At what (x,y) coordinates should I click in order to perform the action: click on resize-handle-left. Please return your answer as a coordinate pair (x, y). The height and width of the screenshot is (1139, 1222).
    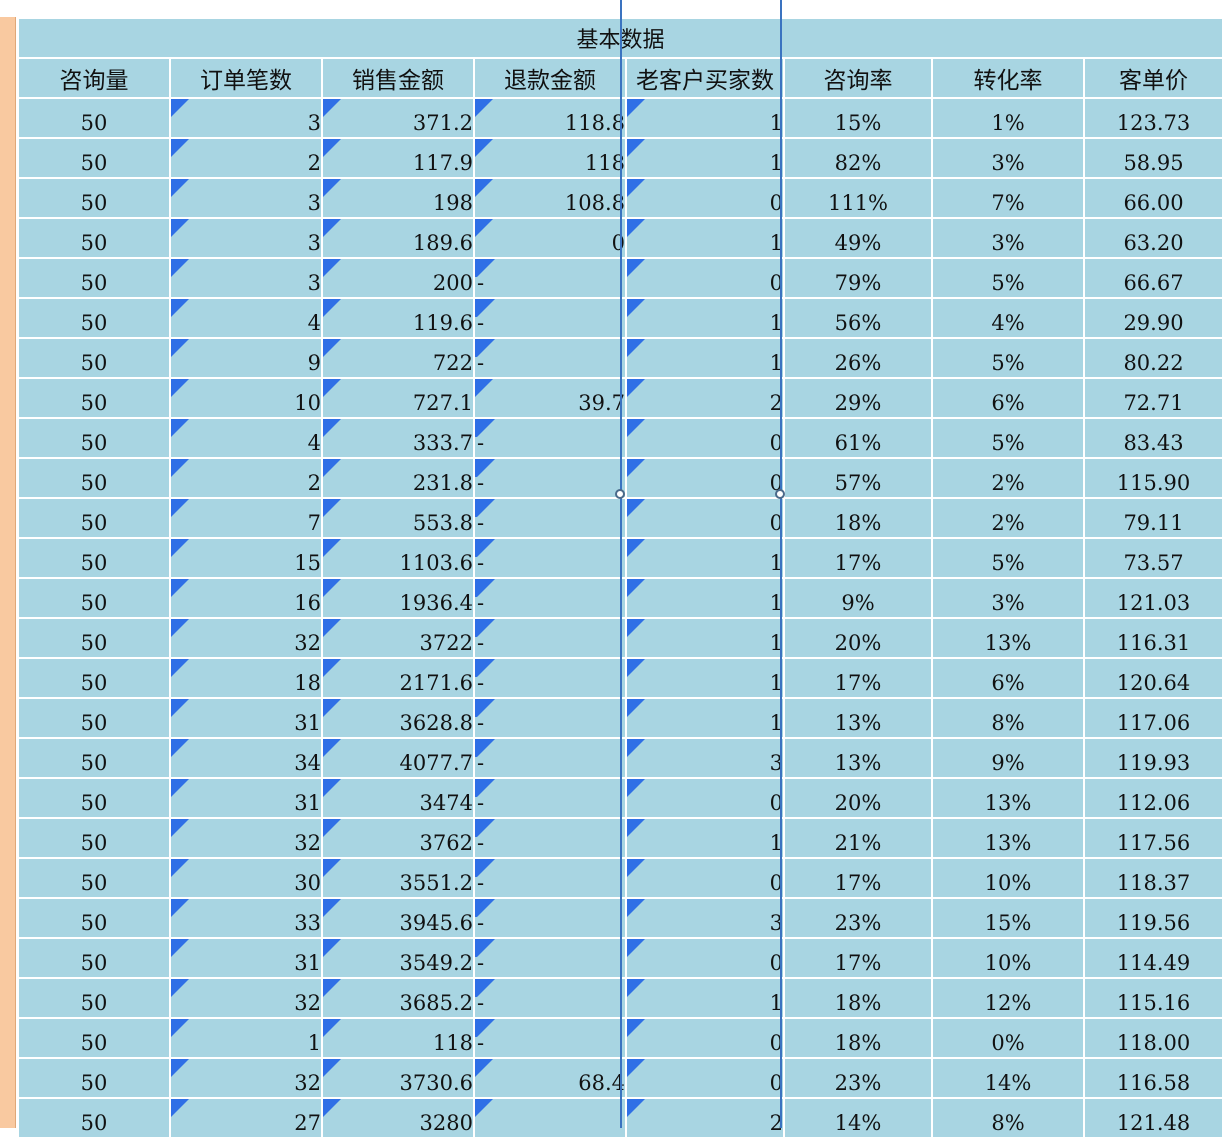
    Looking at the image, I should click on (620, 494).